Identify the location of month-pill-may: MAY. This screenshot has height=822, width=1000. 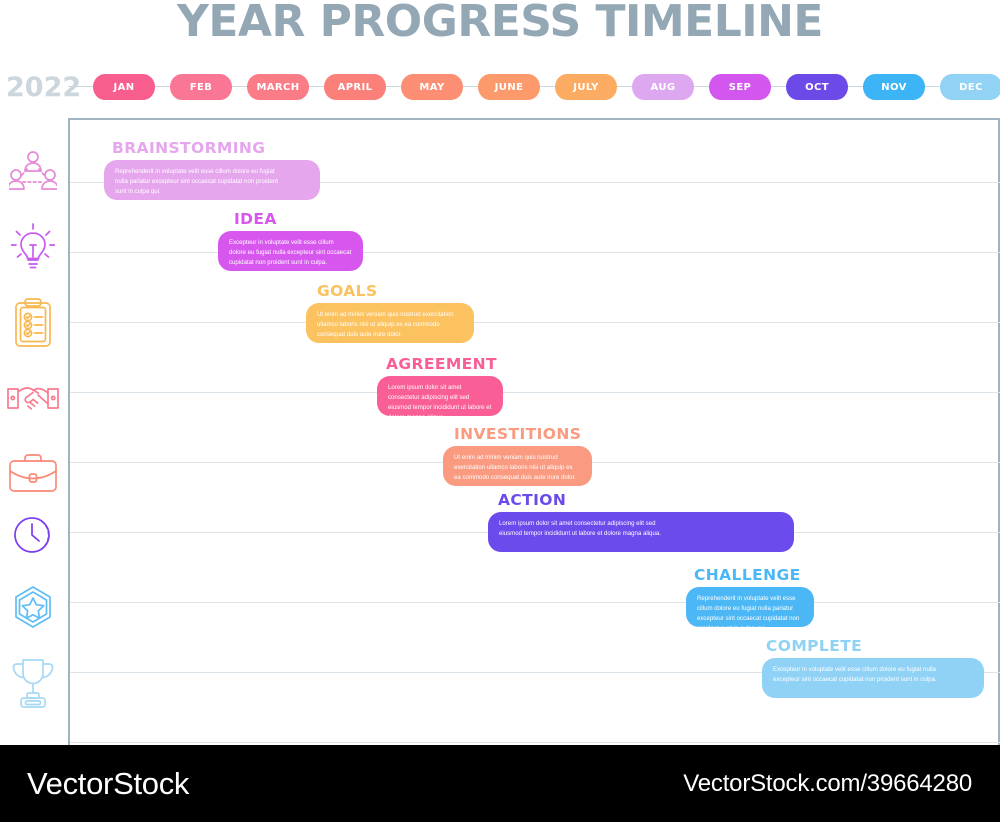
(432, 87).